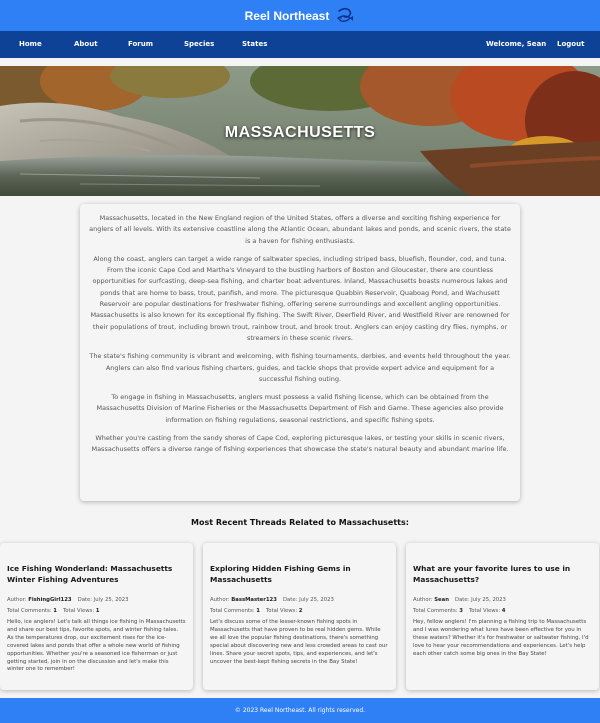  I want to click on nav-states-link: States, so click(254, 44).